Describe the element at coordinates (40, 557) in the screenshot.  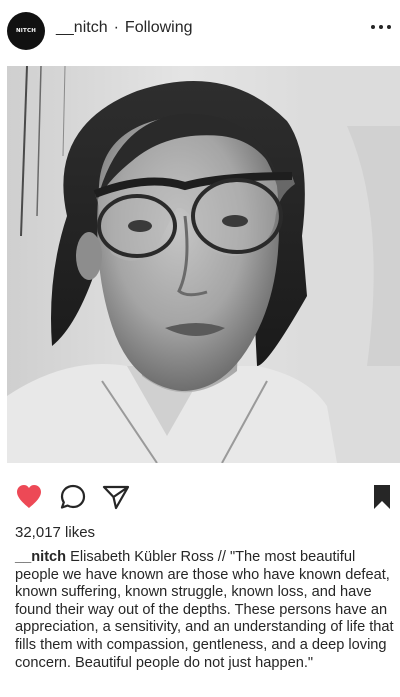
I see `caption-username: __nitch` at that location.